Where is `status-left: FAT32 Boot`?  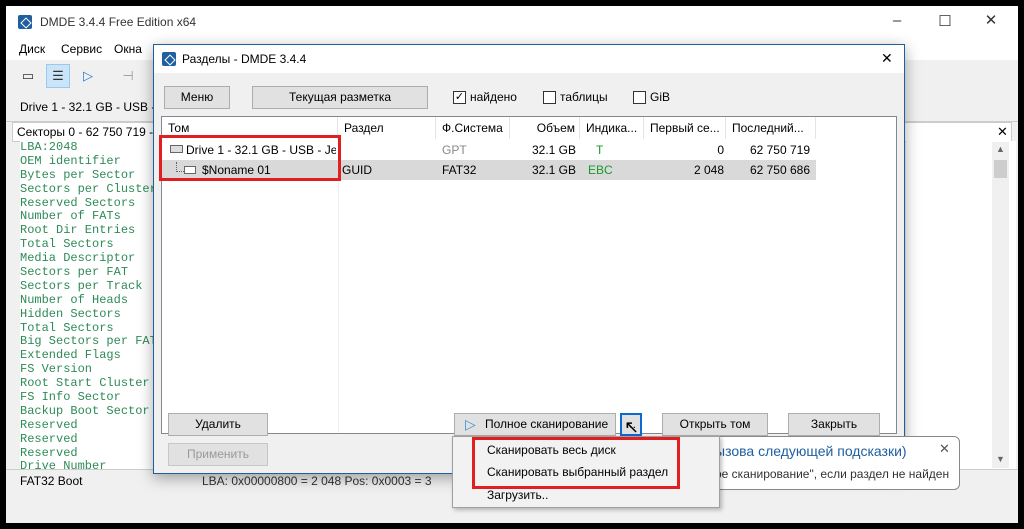
status-left: FAT32 Boot is located at coordinates (51, 481).